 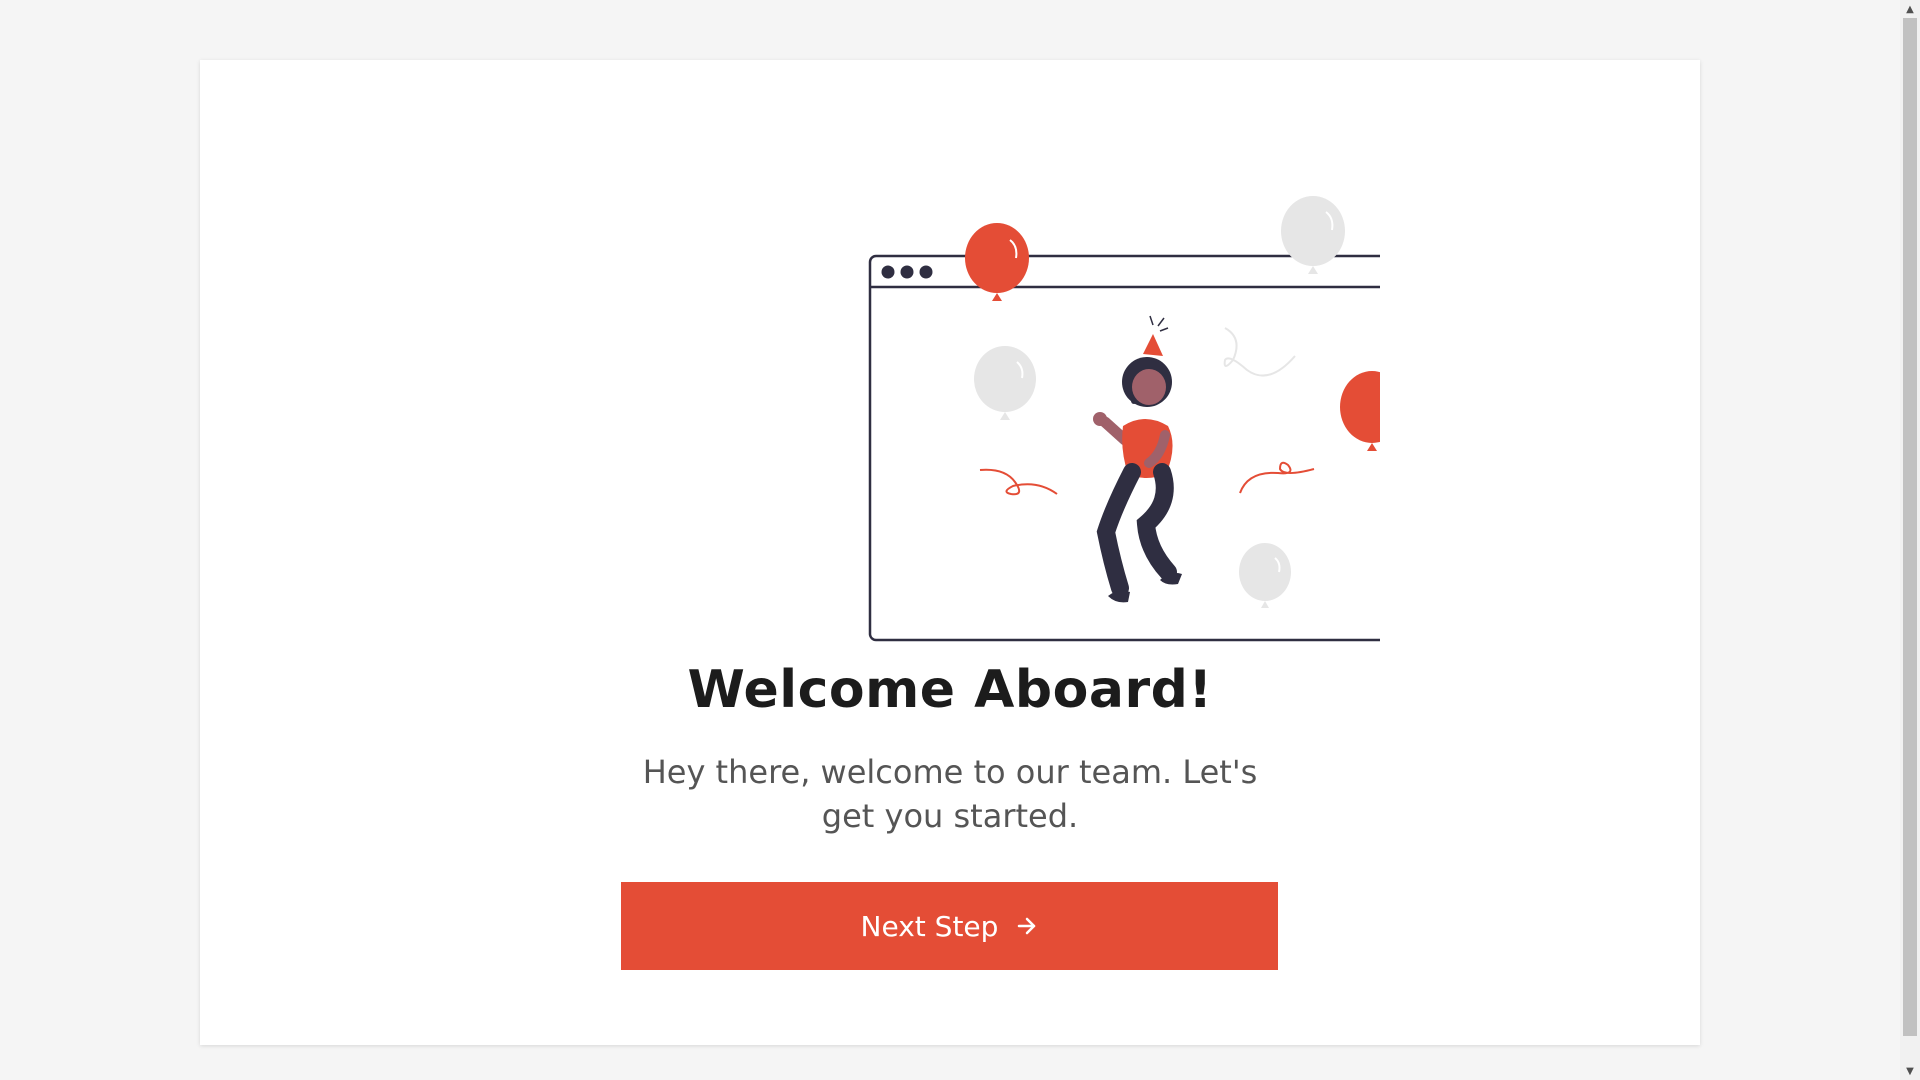 What do you see at coordinates (950, 690) in the screenshot?
I see `page-title: Welcome Aboard!` at bounding box center [950, 690].